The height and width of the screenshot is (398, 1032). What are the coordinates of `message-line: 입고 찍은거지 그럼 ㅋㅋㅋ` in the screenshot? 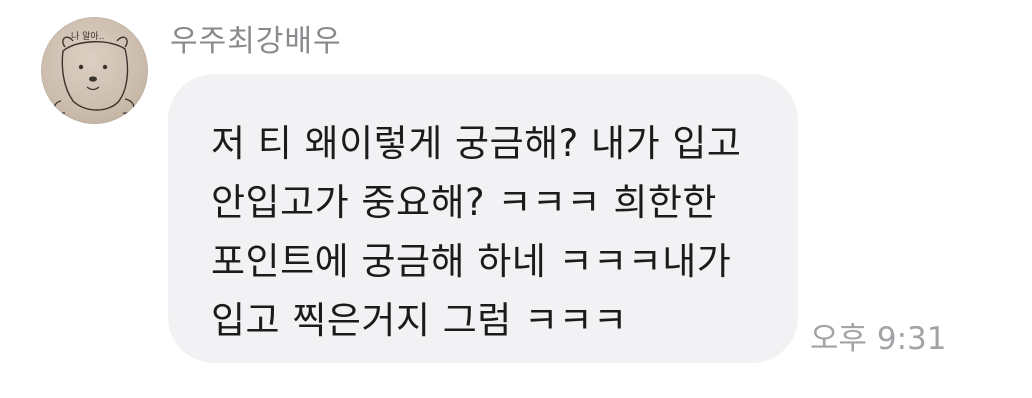 It's located at (419, 320).